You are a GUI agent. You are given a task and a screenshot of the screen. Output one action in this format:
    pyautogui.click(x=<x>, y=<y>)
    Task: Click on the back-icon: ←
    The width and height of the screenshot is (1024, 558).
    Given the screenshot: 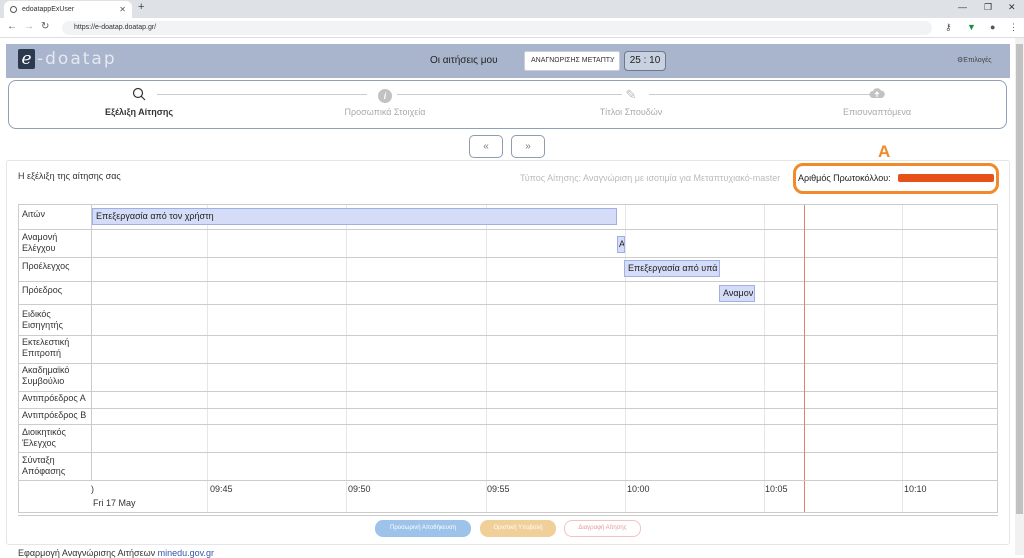 What is the action you would take?
    pyautogui.click(x=12, y=26)
    